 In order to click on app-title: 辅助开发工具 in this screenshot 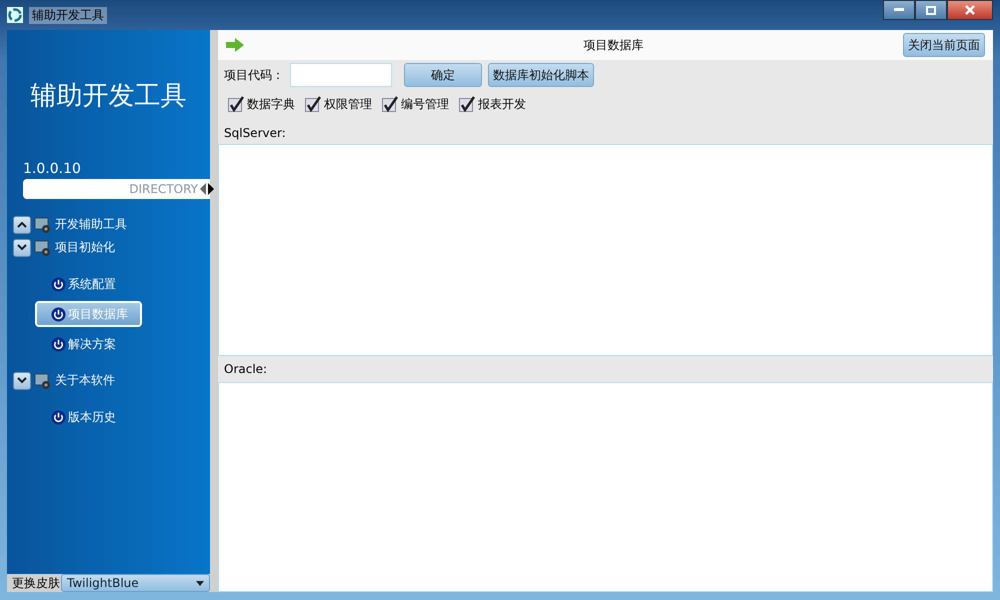, I will do `click(109, 96)`.